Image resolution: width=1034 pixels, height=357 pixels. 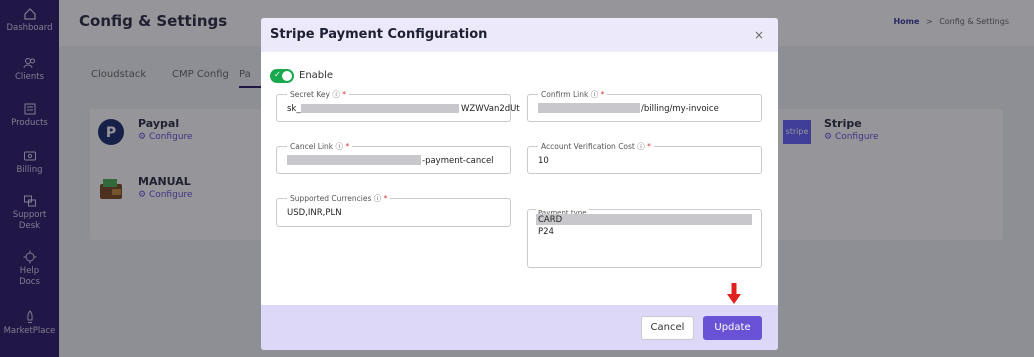 What do you see at coordinates (314, 213) in the screenshot?
I see `supported-currencies-value: USD,INR,PLN` at bounding box center [314, 213].